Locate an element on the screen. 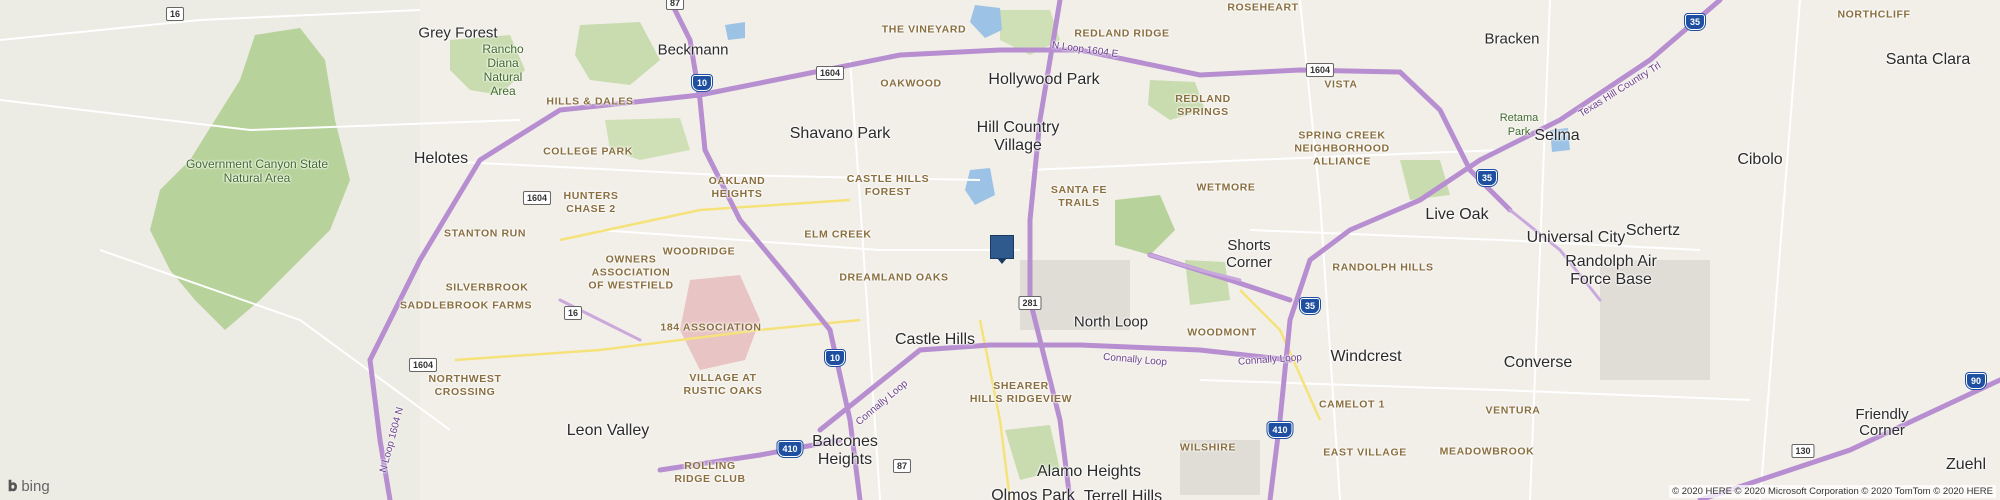  place-the-vineyard: THE VINEYARD is located at coordinates (924, 29).